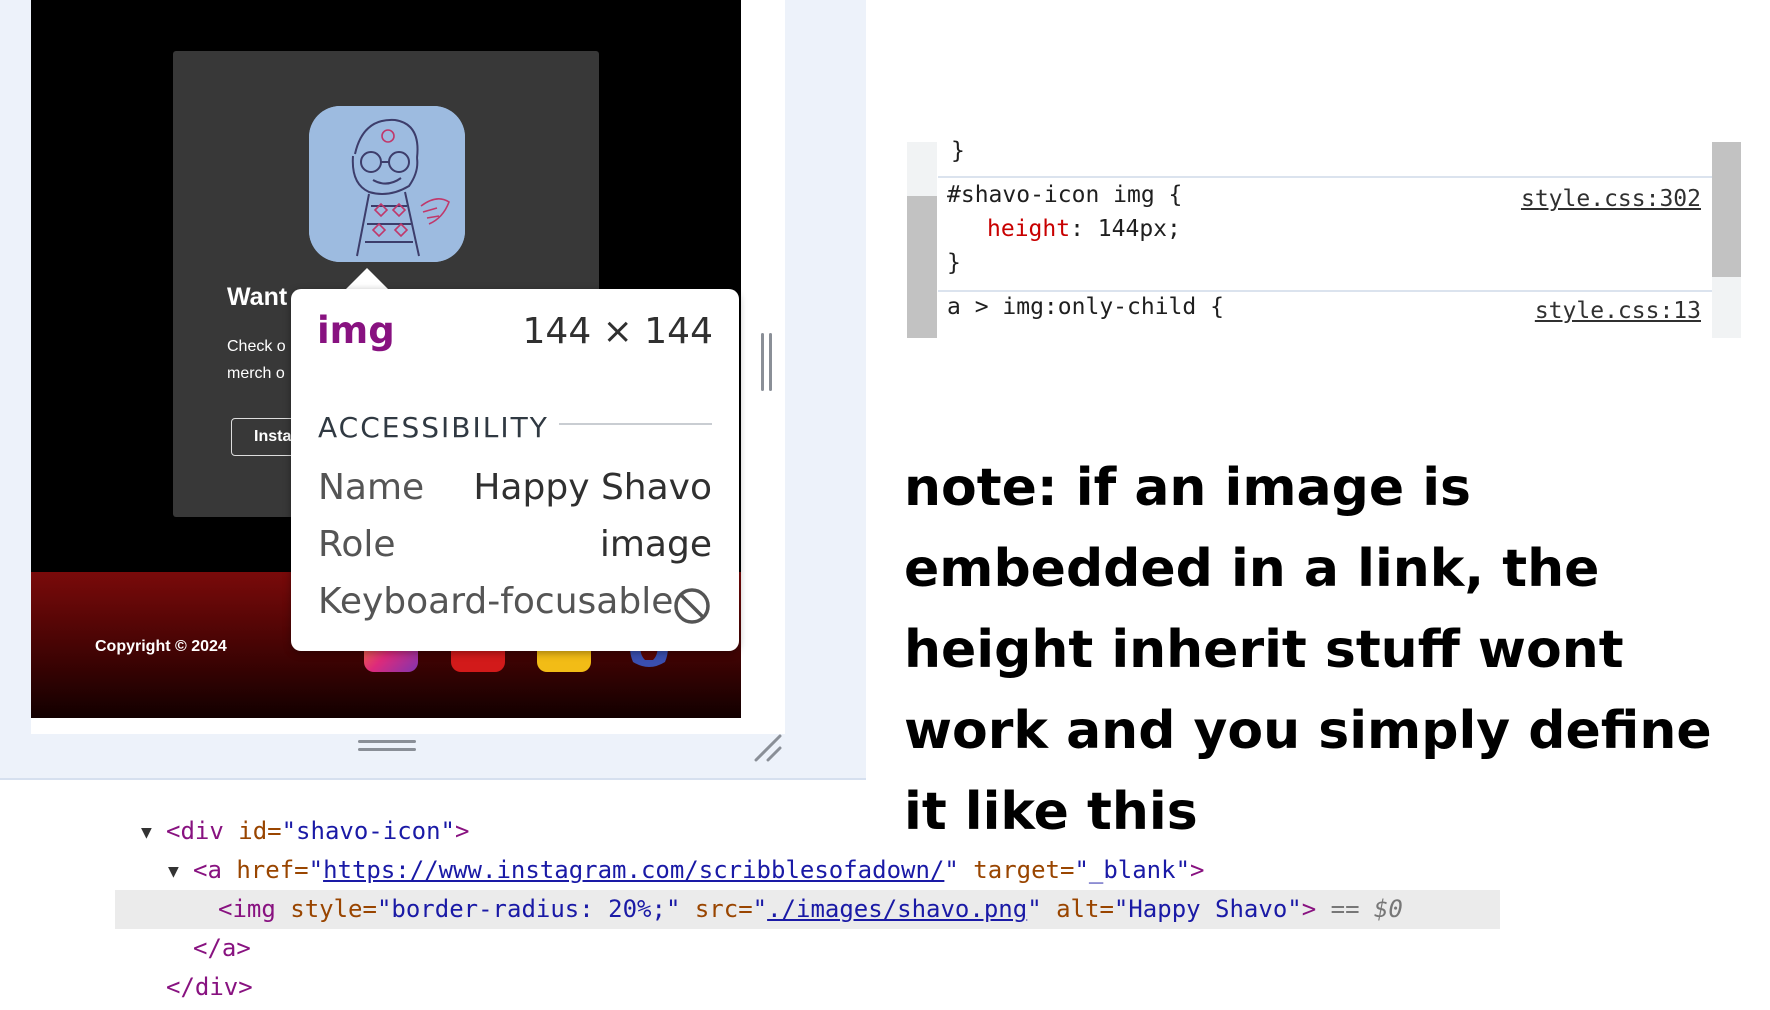  Describe the element at coordinates (357, 544) in the screenshot. I see `tooltip-label: Role` at that location.